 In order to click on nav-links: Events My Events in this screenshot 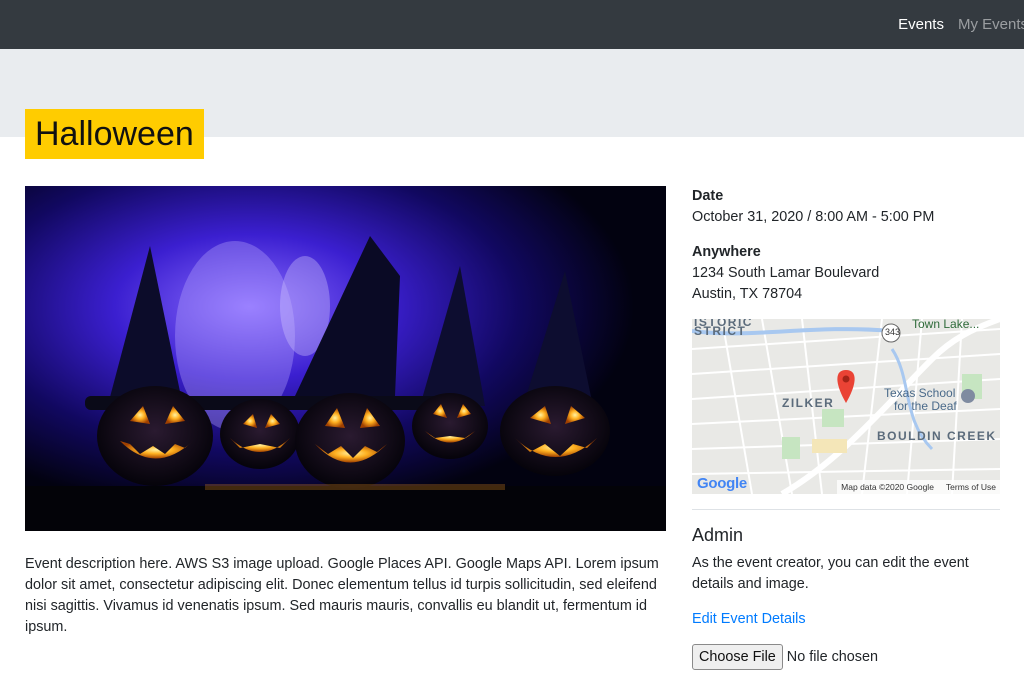, I will do `click(961, 24)`.